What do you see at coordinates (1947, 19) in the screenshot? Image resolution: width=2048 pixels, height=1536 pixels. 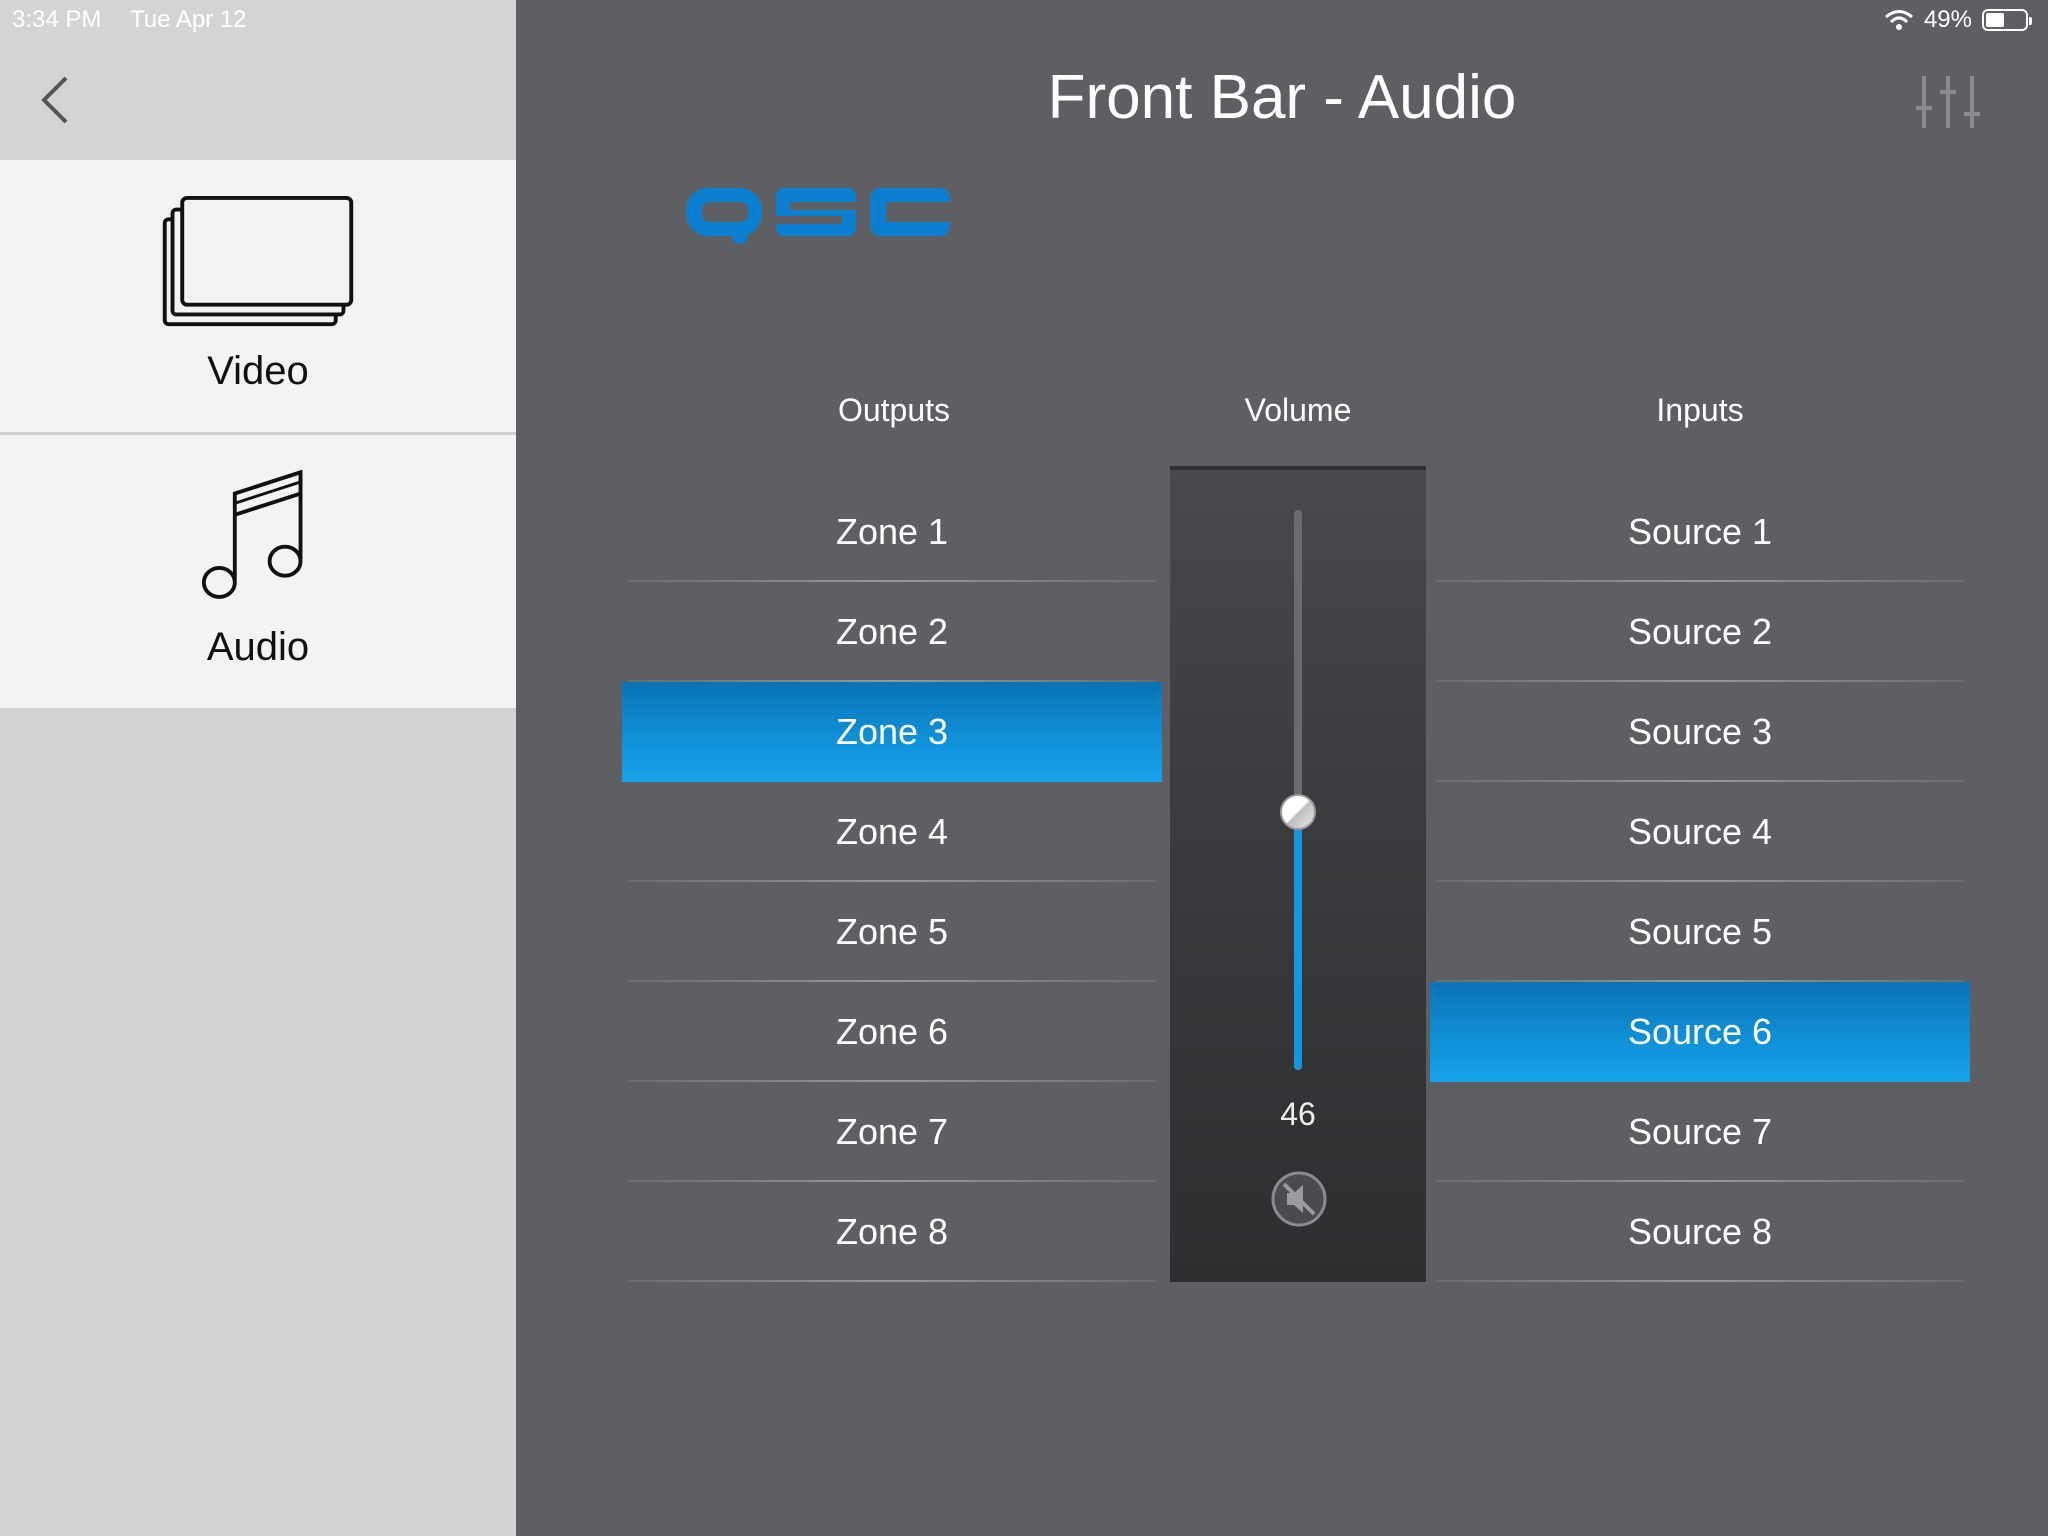 I see `battery-percent: 49%` at bounding box center [1947, 19].